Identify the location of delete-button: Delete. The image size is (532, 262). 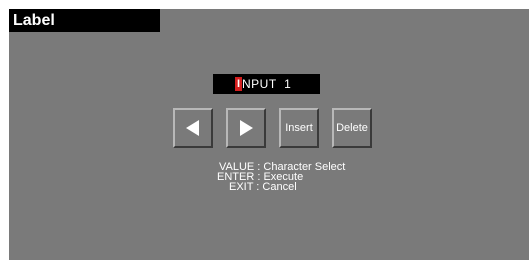
(352, 128).